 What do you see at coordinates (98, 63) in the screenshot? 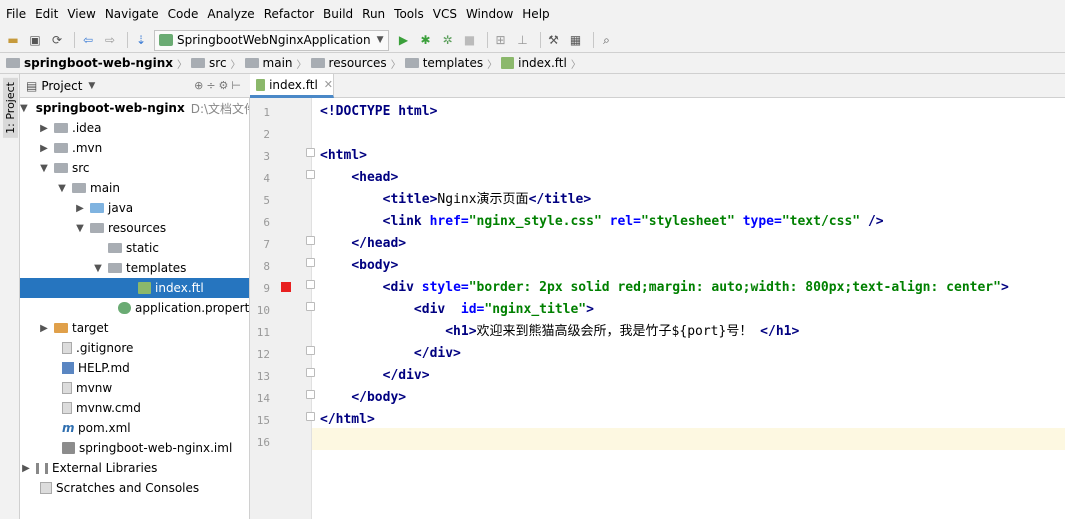
I see `breadcrumb-item-project: springboot-web-nginx 〉` at bounding box center [98, 63].